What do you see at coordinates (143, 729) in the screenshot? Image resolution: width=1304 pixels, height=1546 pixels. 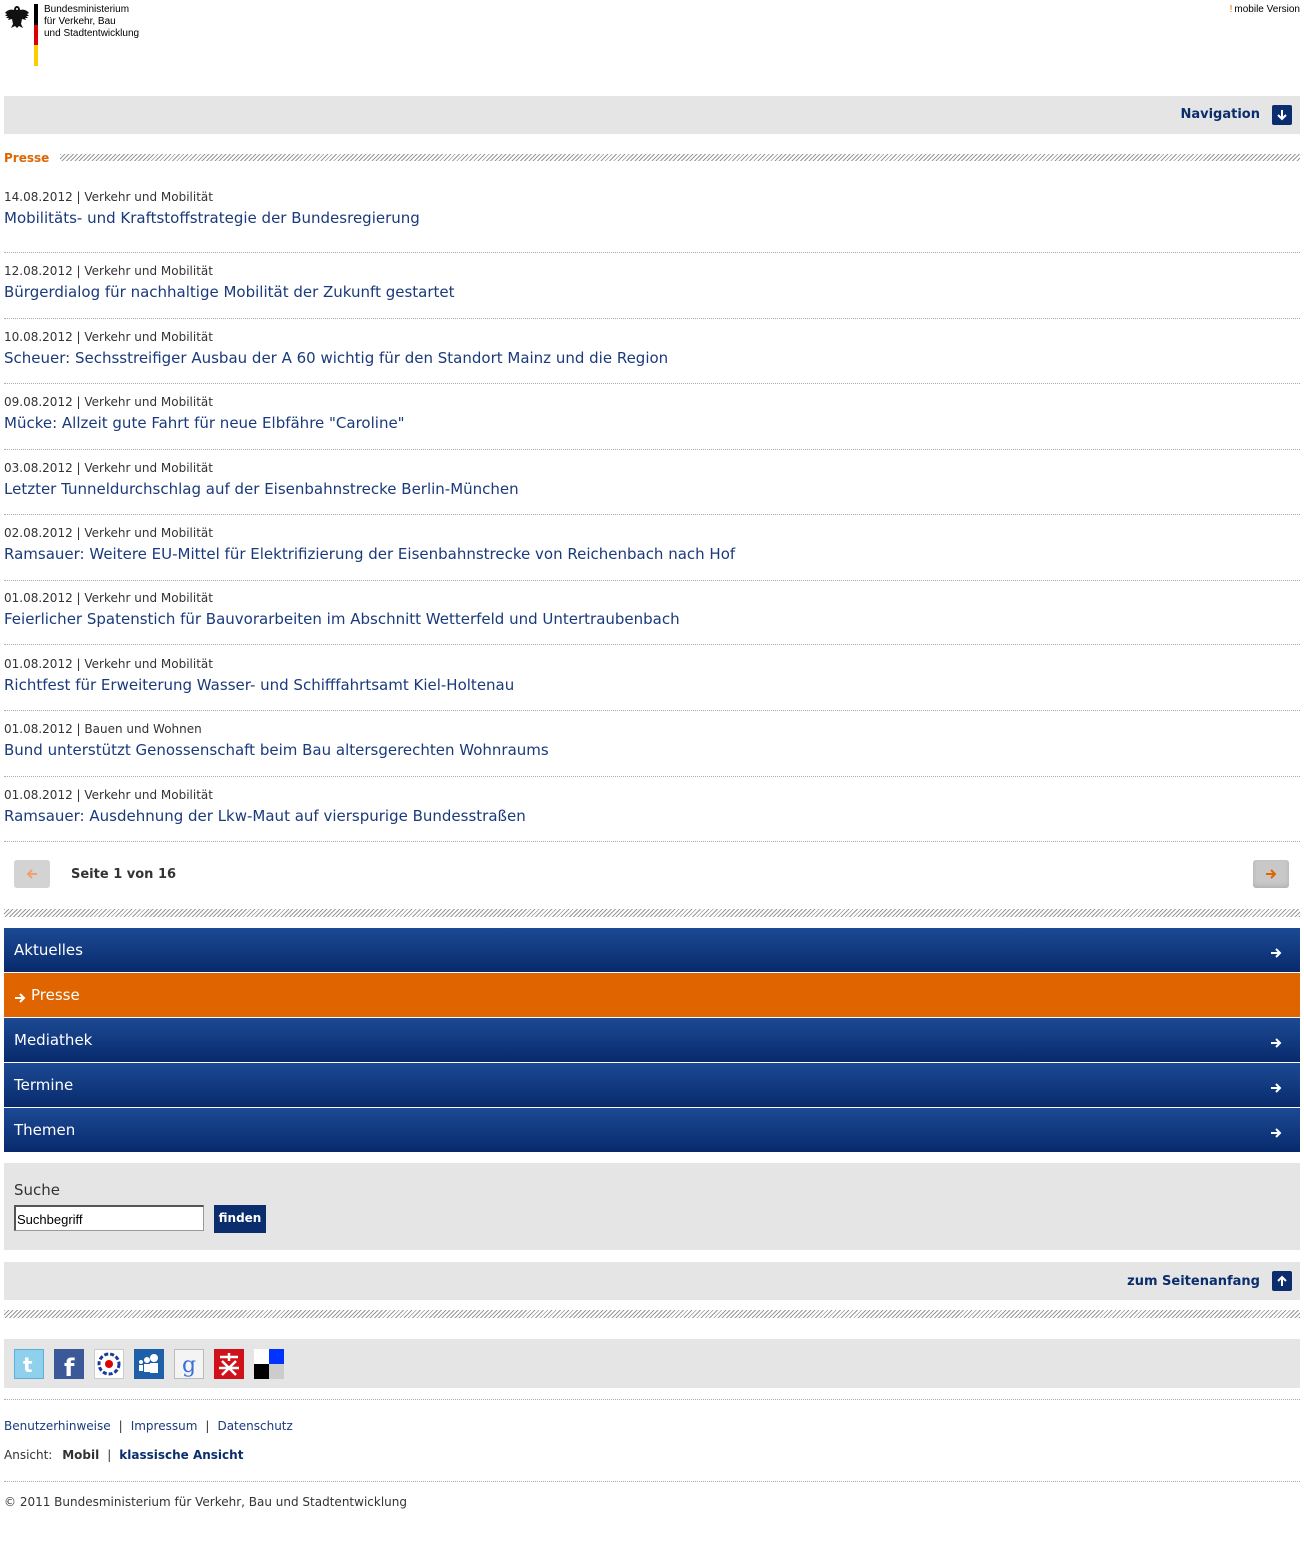 I see `news-category: Bauen und Wohnen` at bounding box center [143, 729].